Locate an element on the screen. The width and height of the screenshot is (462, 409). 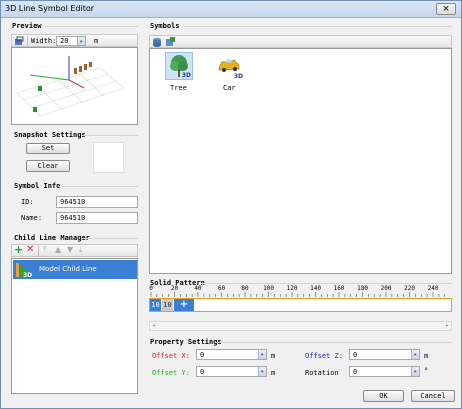
symbol-library-icon is located at coordinates (157, 42).